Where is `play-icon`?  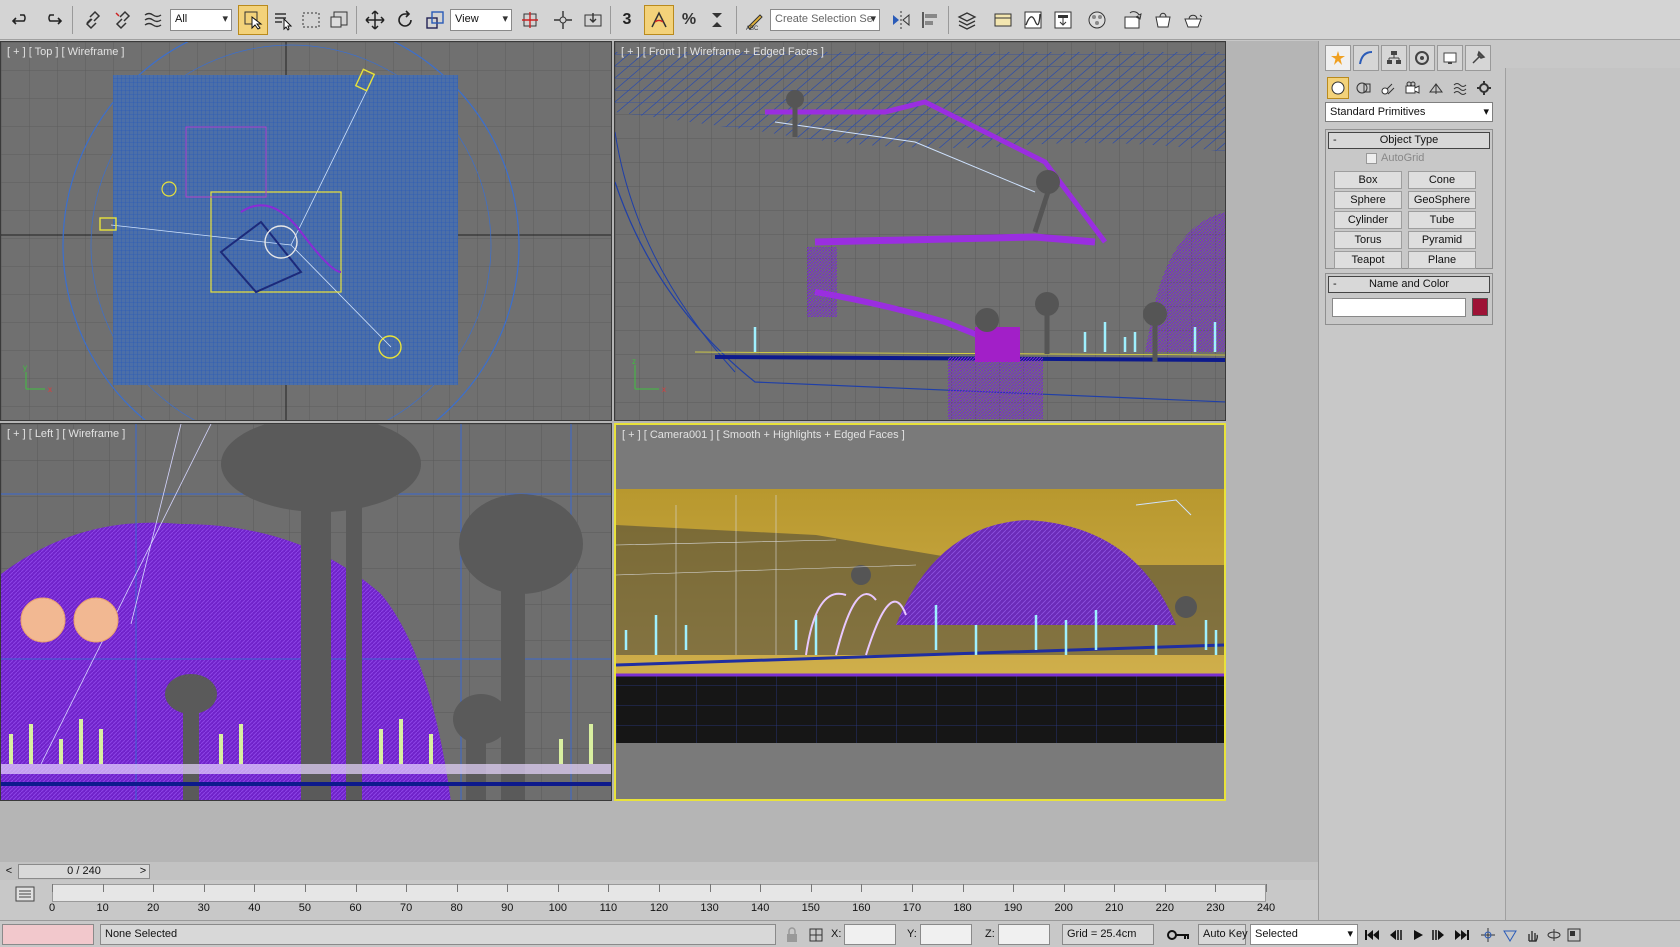 play-icon is located at coordinates (1418, 935).